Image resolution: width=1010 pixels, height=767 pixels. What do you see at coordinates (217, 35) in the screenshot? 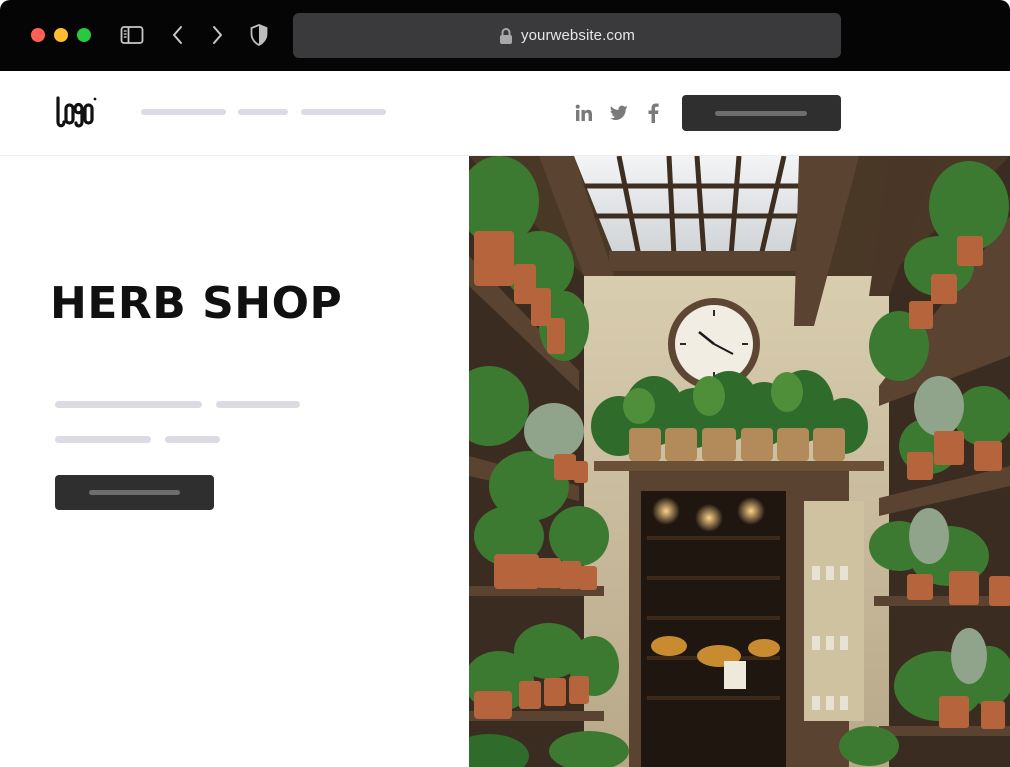
I see `chevron-right-icon` at bounding box center [217, 35].